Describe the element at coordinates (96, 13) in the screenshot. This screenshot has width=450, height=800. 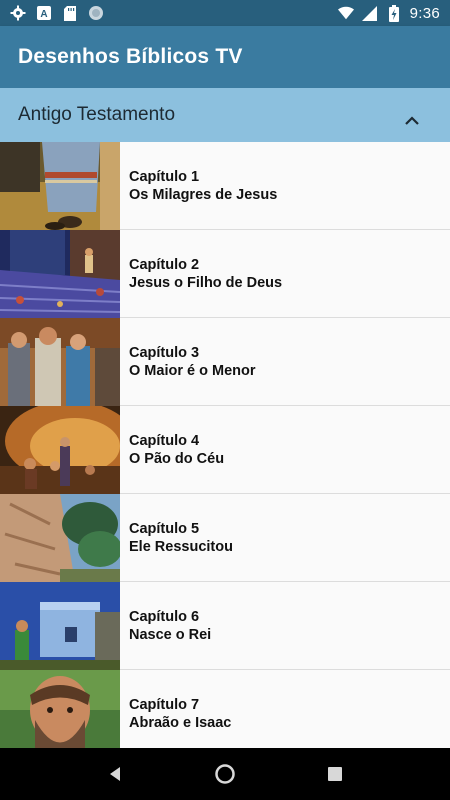
I see `sync-circle-icon` at that location.